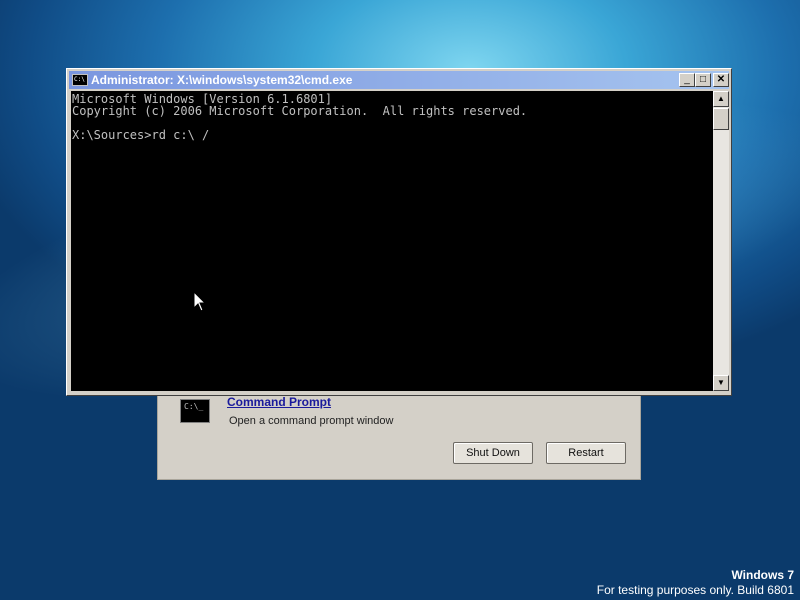 This screenshot has width=800, height=600. I want to click on shut-down-button: Shut Down, so click(493, 453).